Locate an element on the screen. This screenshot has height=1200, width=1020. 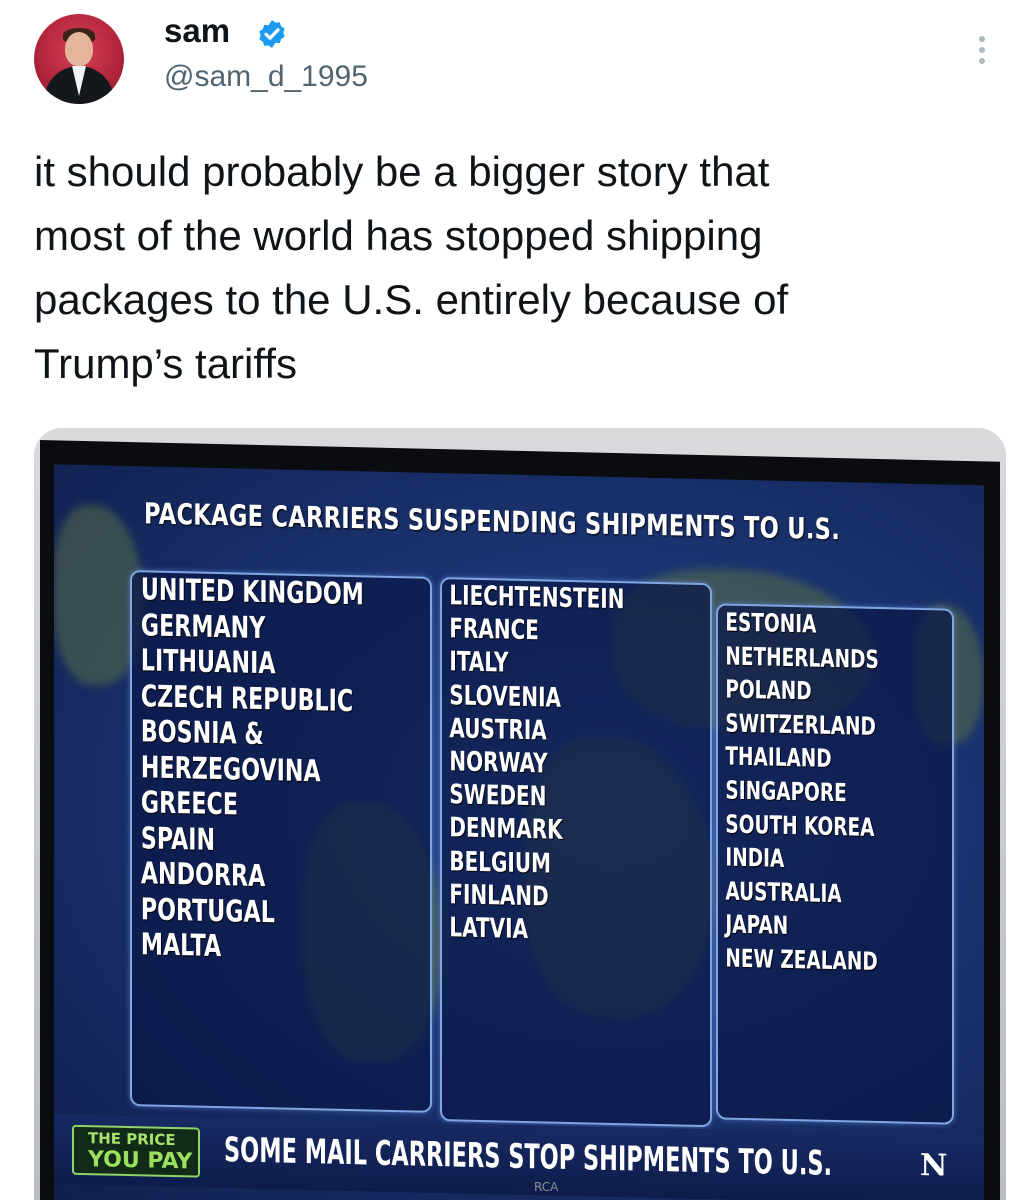
country-item: PORTUGAL is located at coordinates (207, 910).